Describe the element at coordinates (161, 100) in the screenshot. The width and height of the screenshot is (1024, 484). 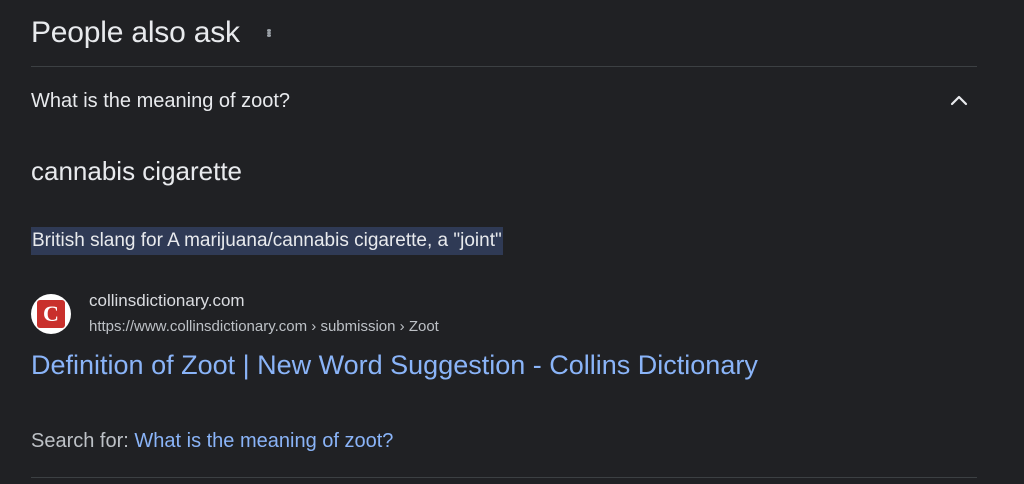
I see `question-text: What is the meaning of zoot?` at that location.